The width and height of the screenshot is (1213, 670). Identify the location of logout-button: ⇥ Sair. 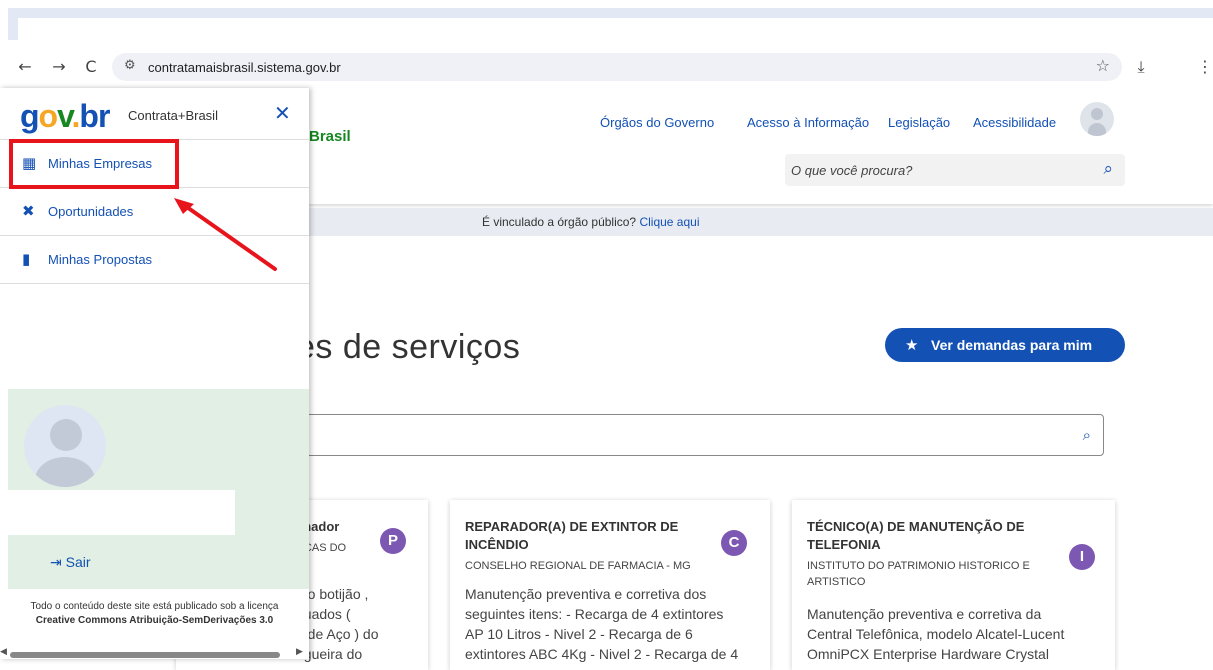
(70, 562).